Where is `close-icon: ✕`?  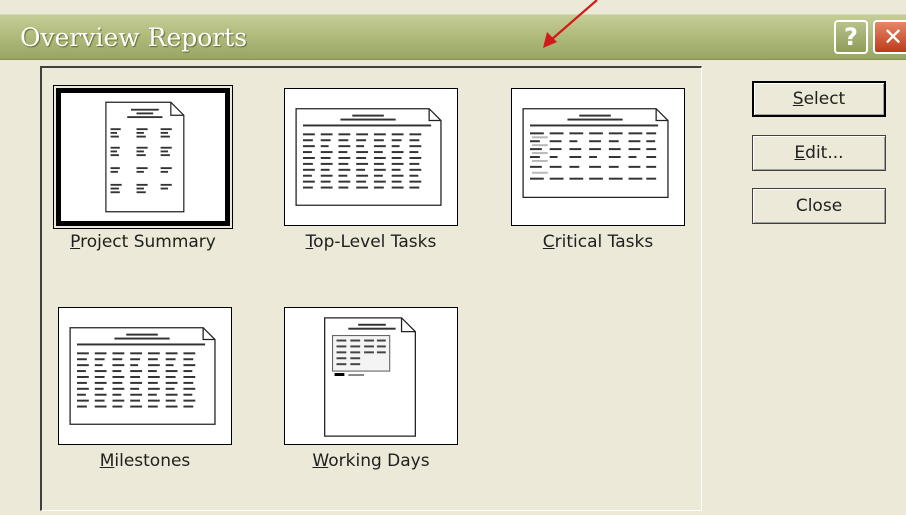 close-icon: ✕ is located at coordinates (893, 37).